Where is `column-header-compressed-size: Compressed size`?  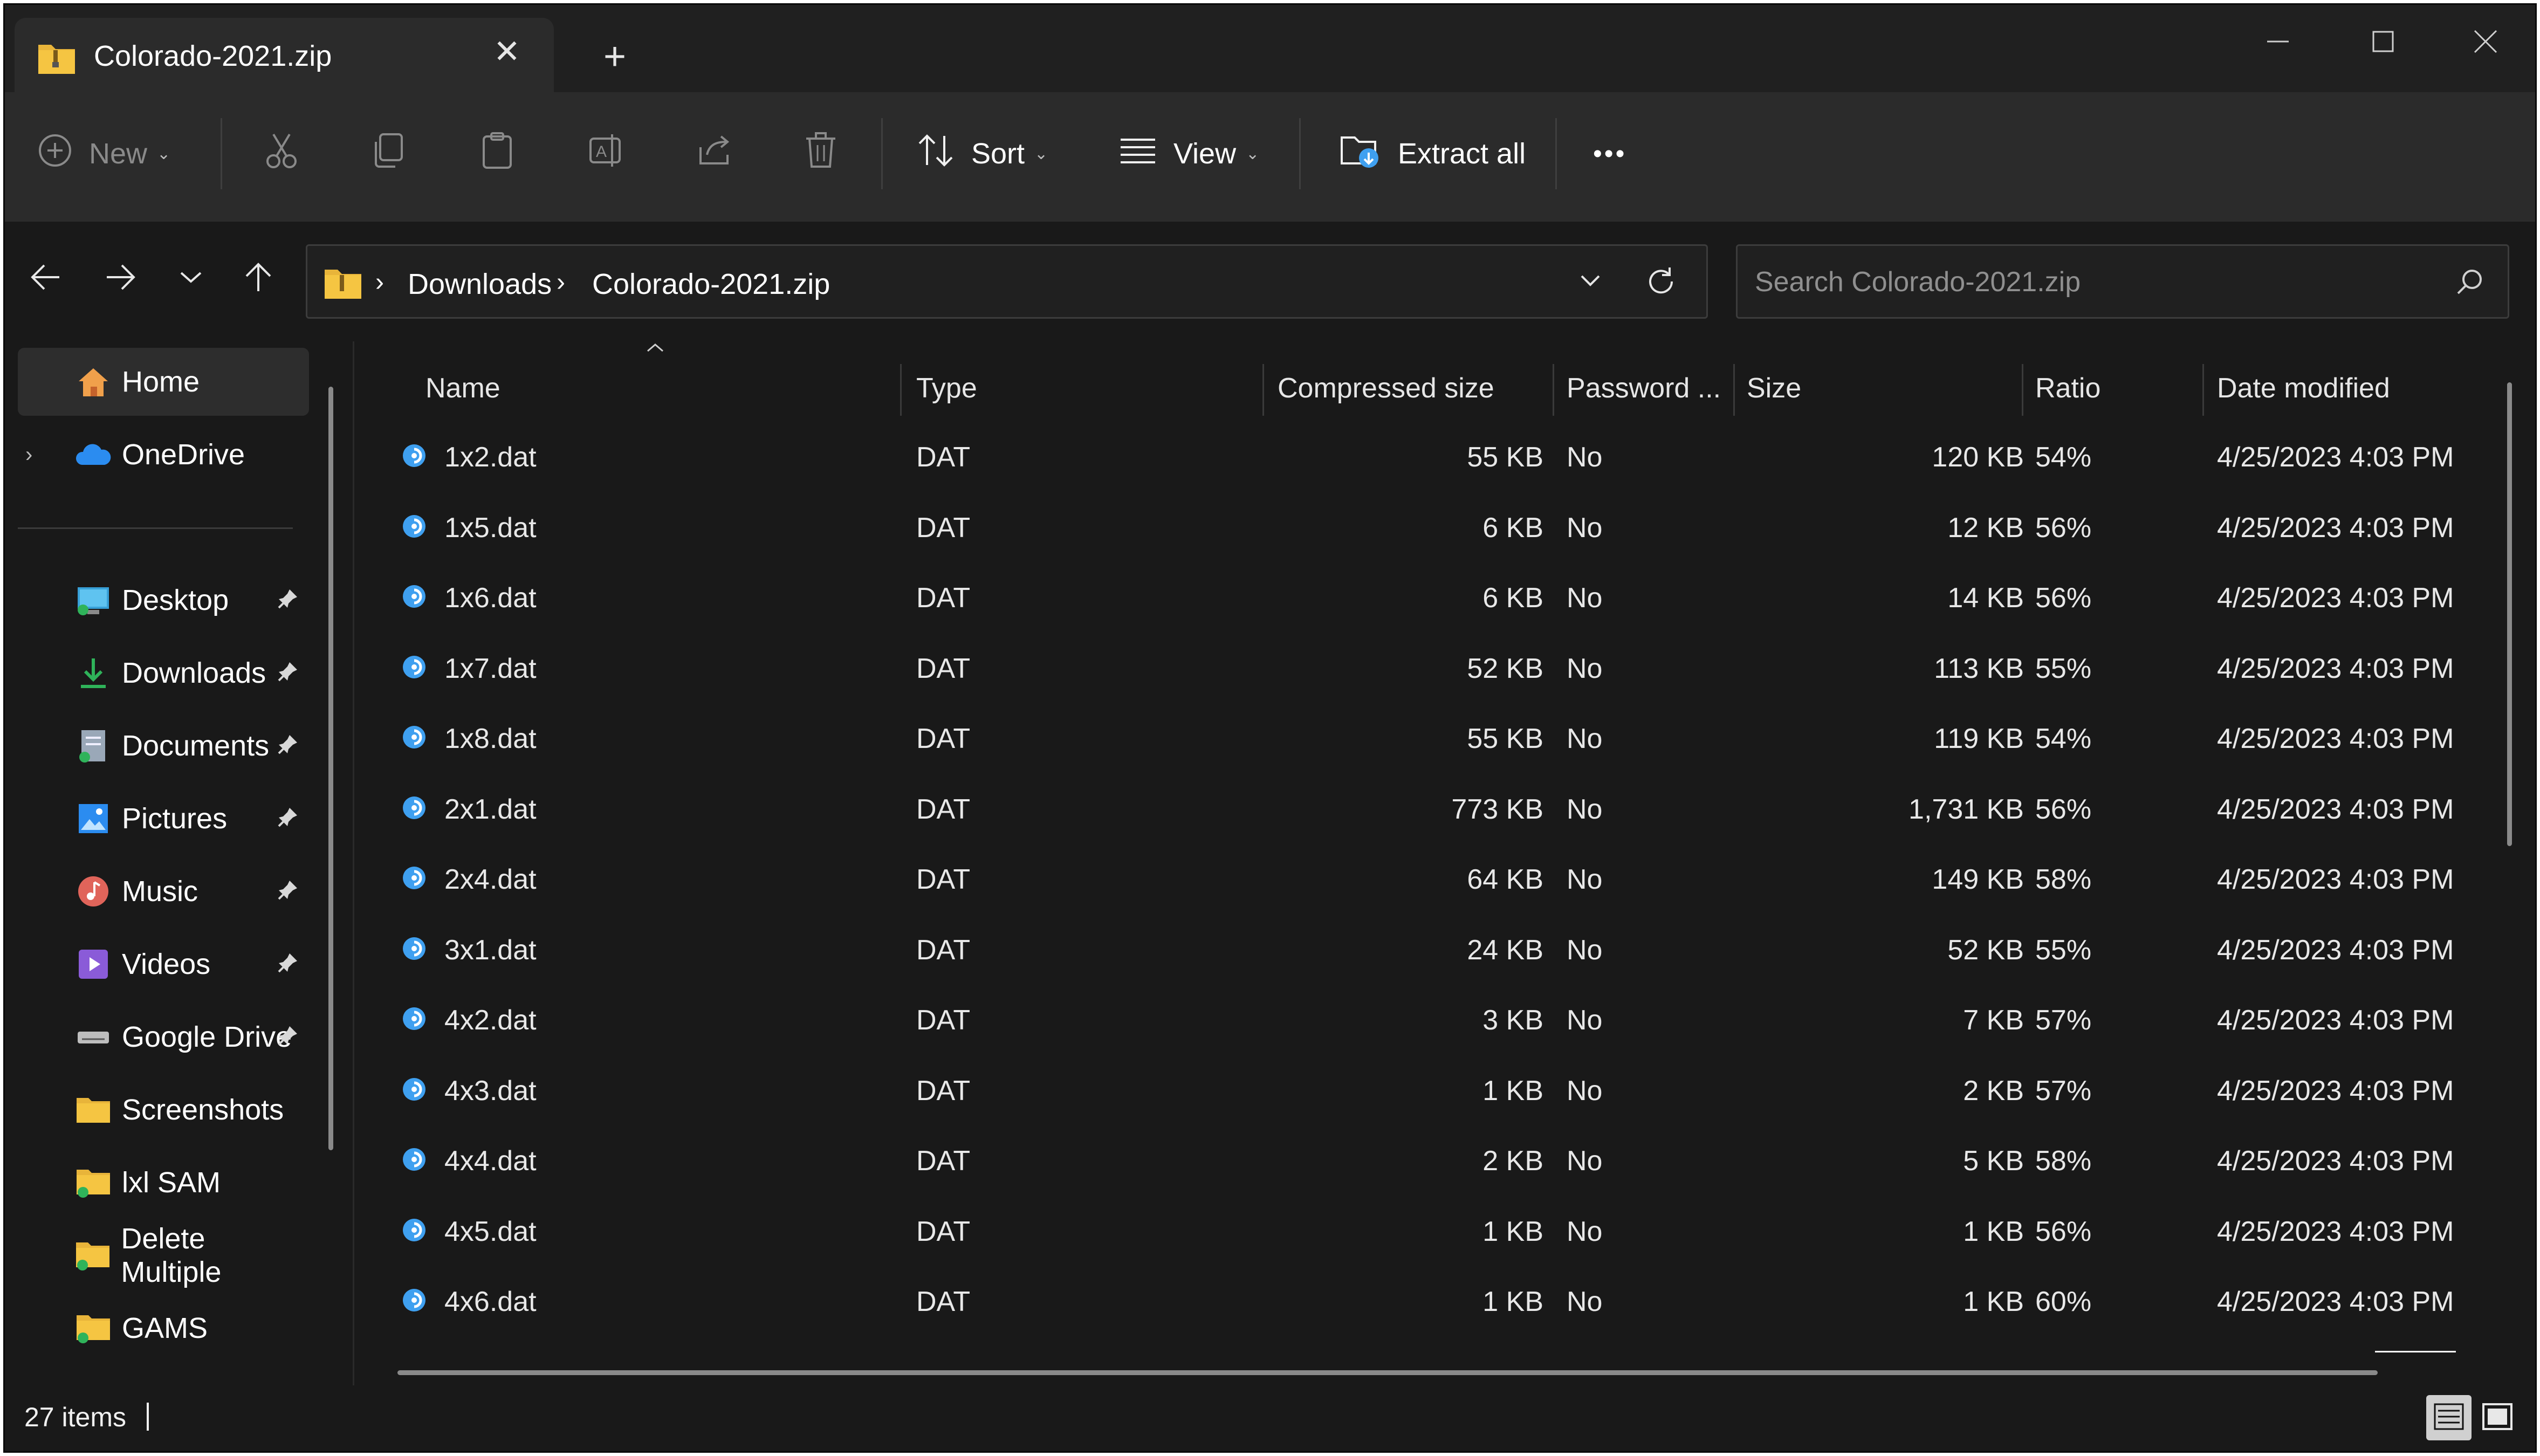 column-header-compressed-size: Compressed size is located at coordinates (1386, 388).